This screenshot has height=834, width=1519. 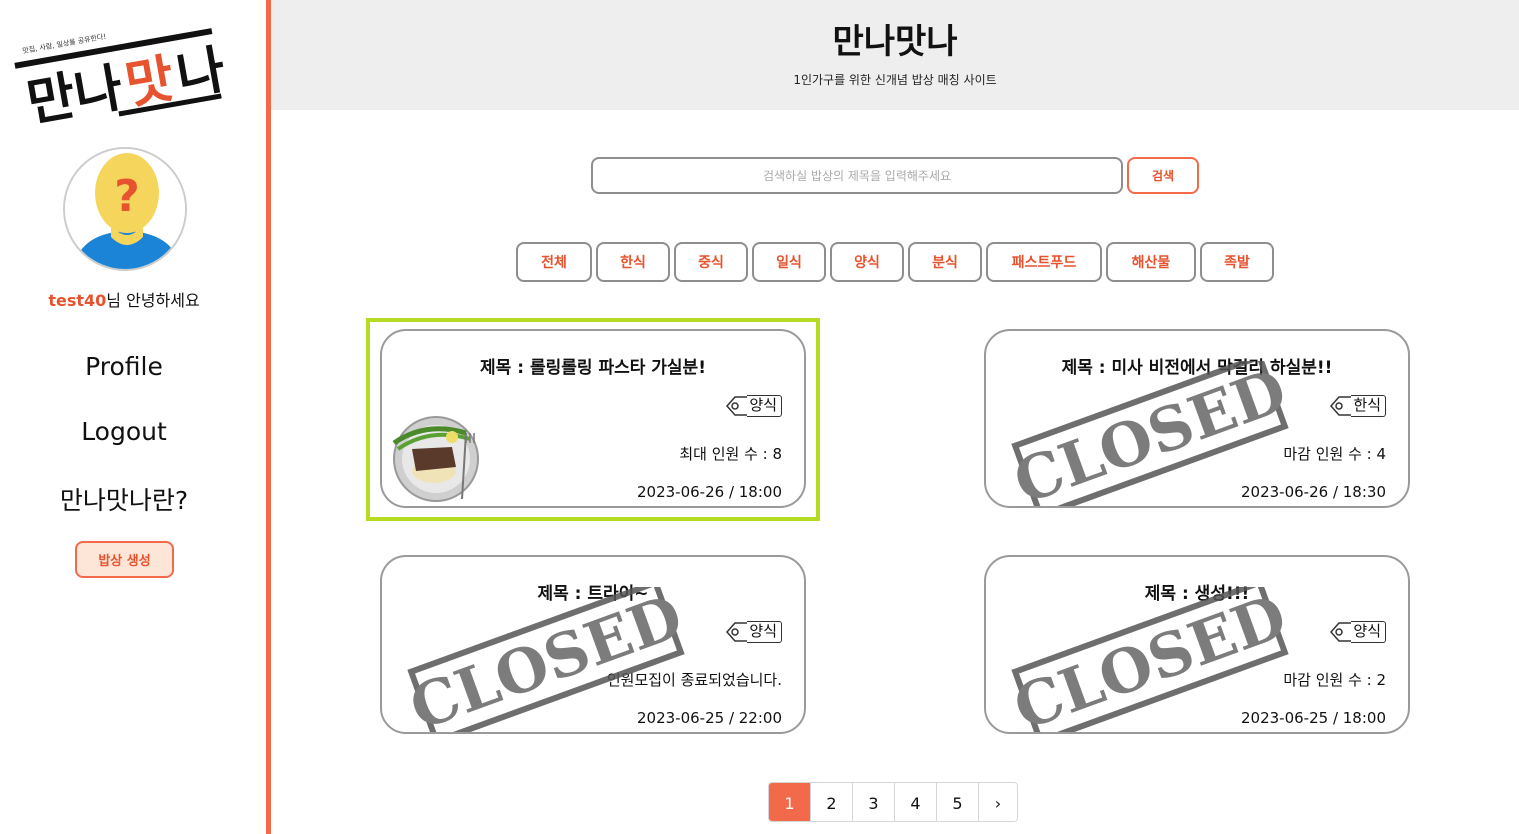 I want to click on category-snack-button: 분식, so click(x=945, y=262).